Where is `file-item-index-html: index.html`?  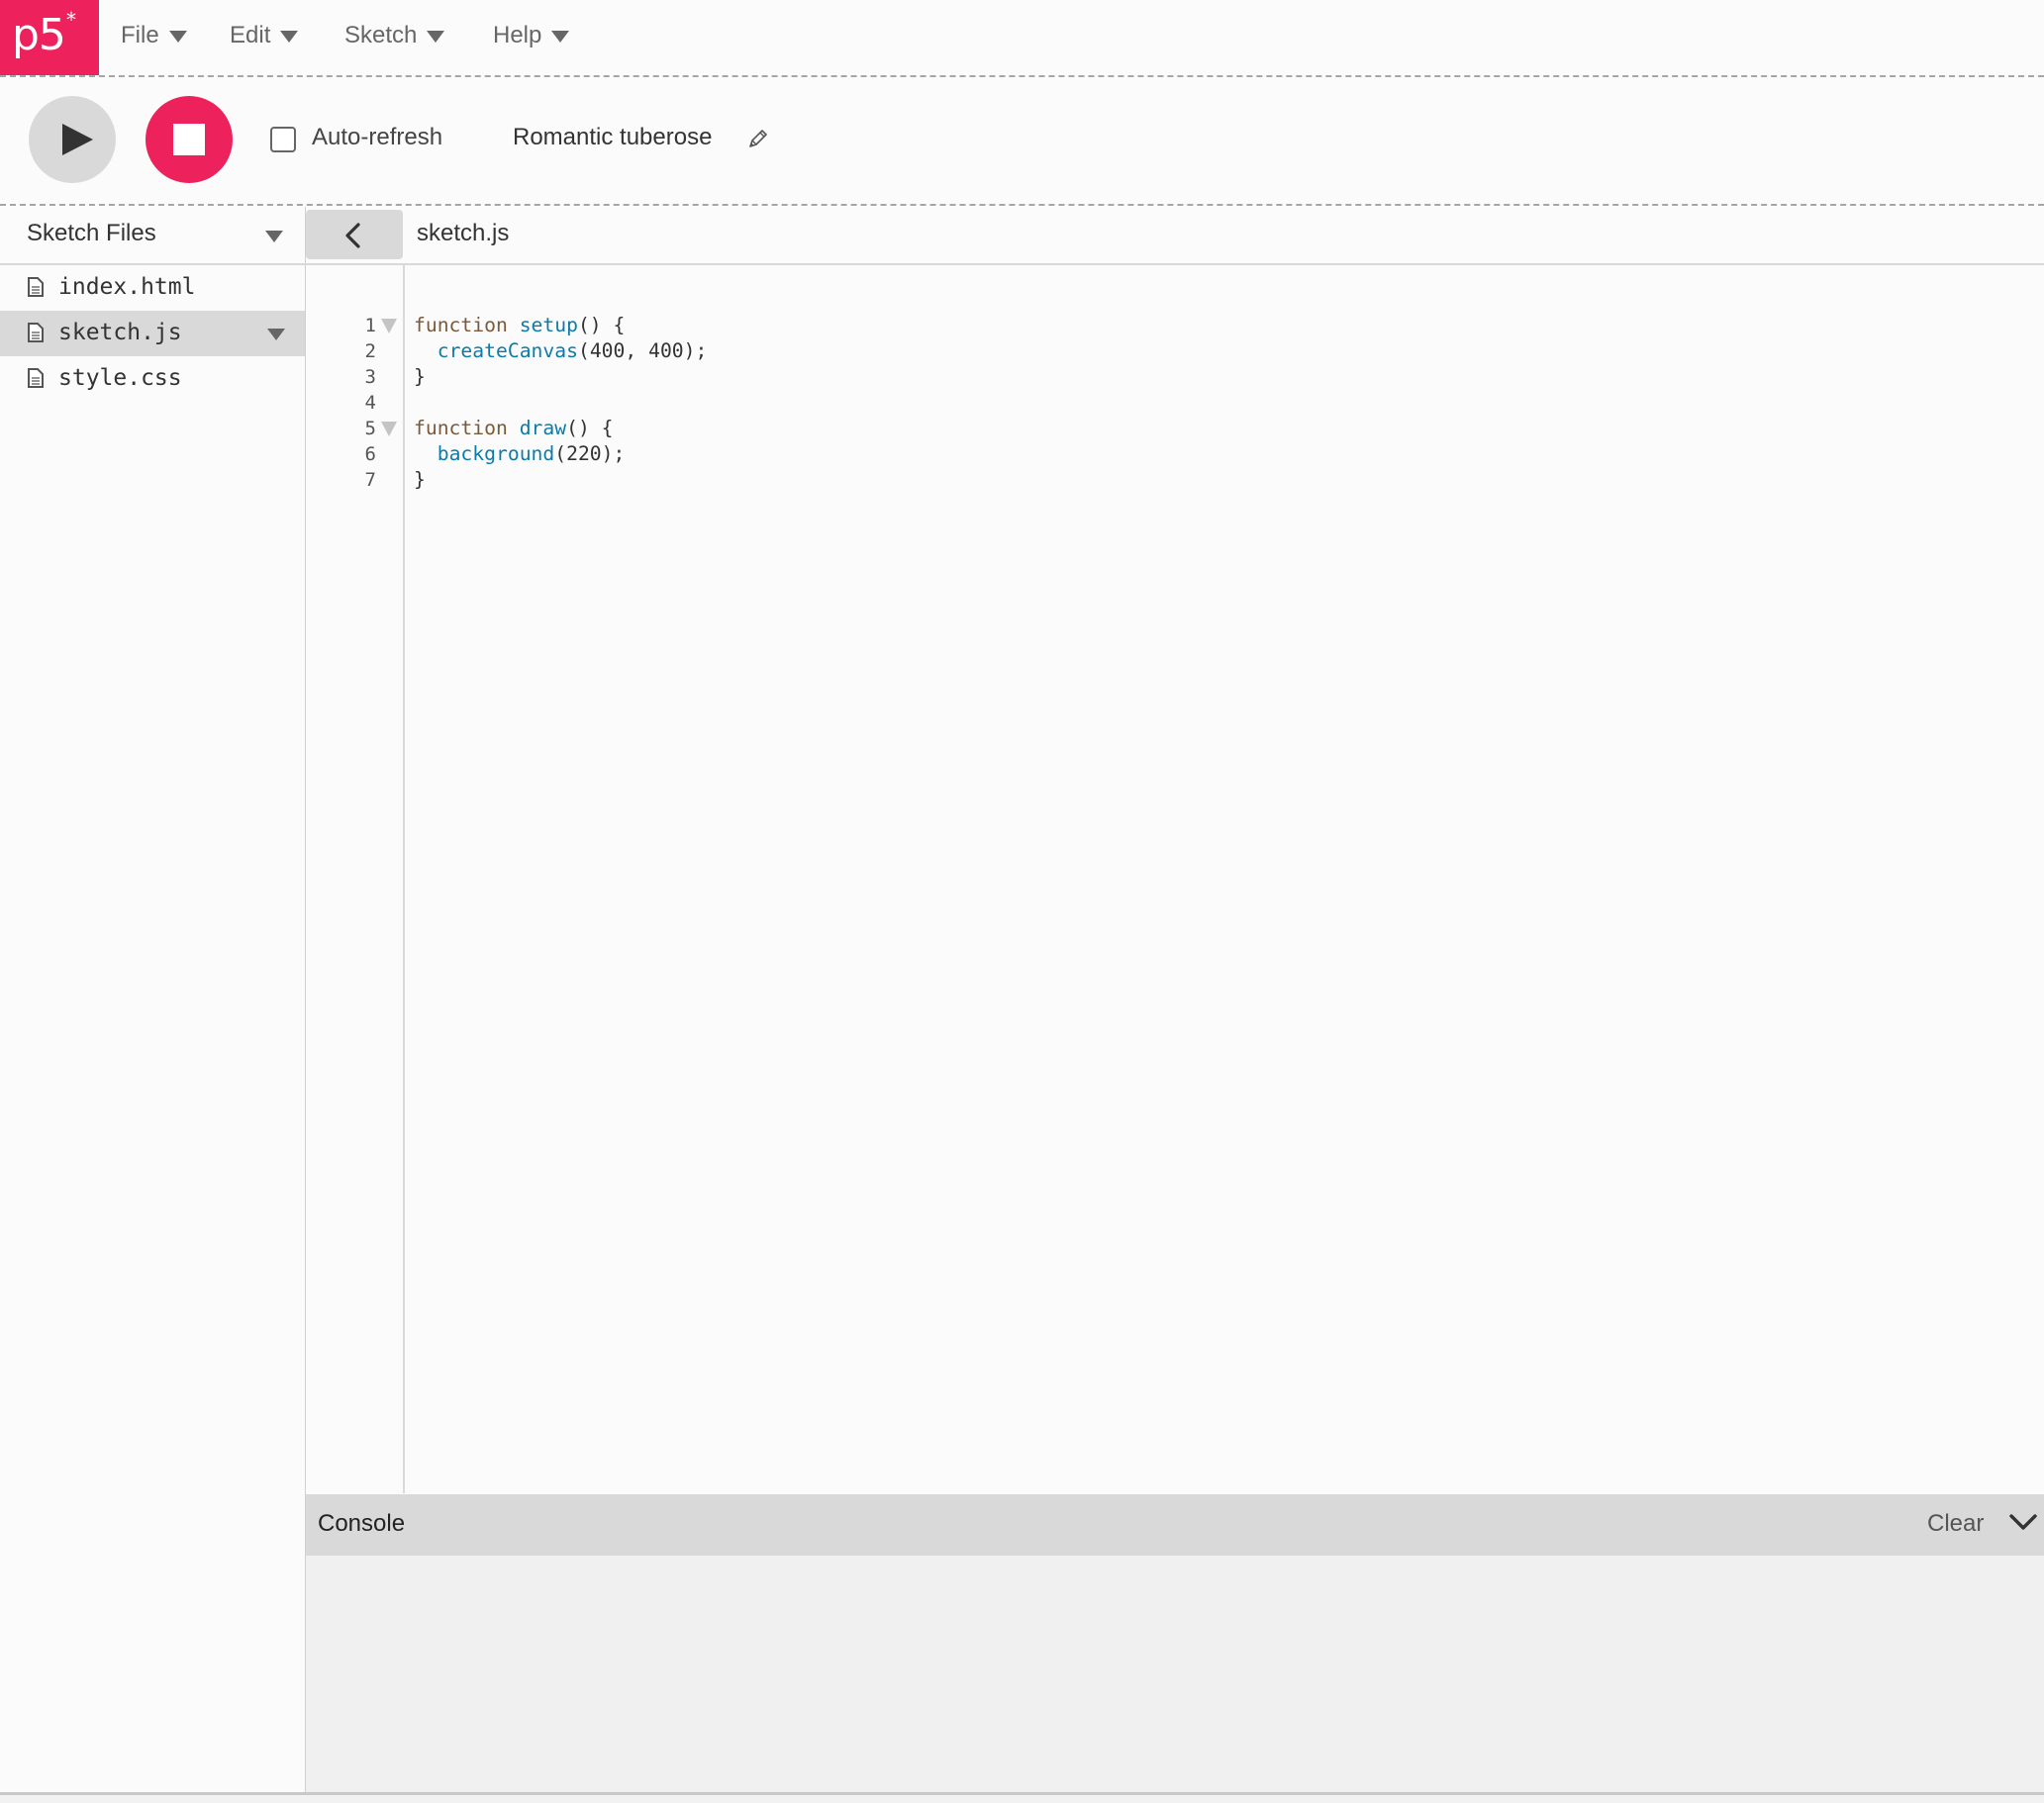 file-item-index-html: index.html is located at coordinates (152, 288).